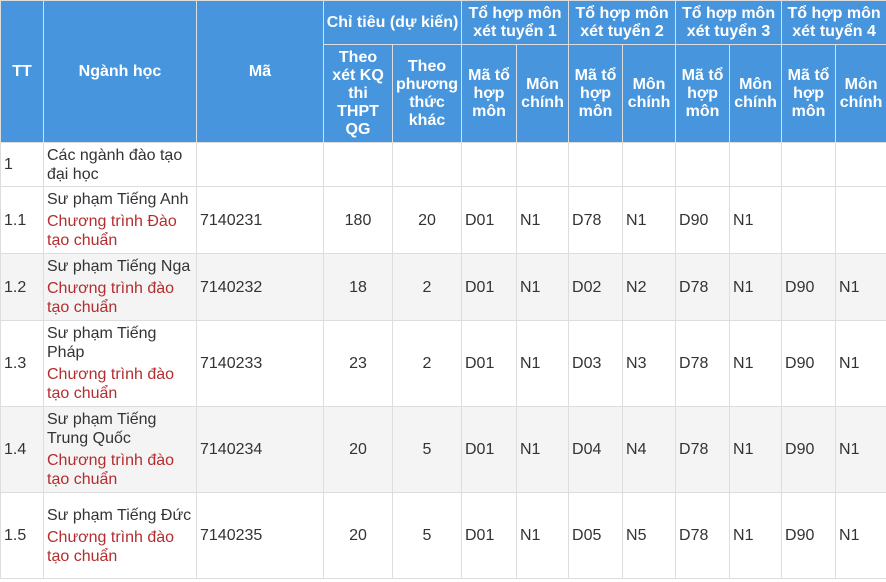 Image resolution: width=886 pixels, height=582 pixels. Describe the element at coordinates (358, 164) in the screenshot. I see `cell-quota-exam` at that location.